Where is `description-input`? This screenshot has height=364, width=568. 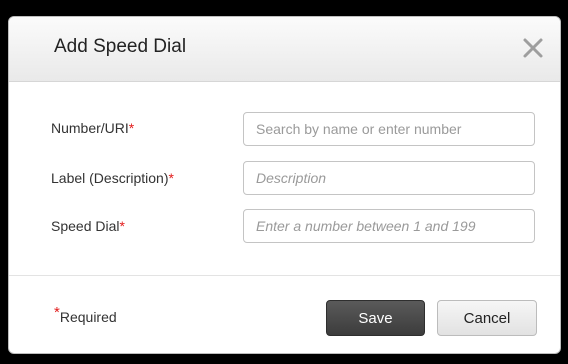 description-input is located at coordinates (389, 178).